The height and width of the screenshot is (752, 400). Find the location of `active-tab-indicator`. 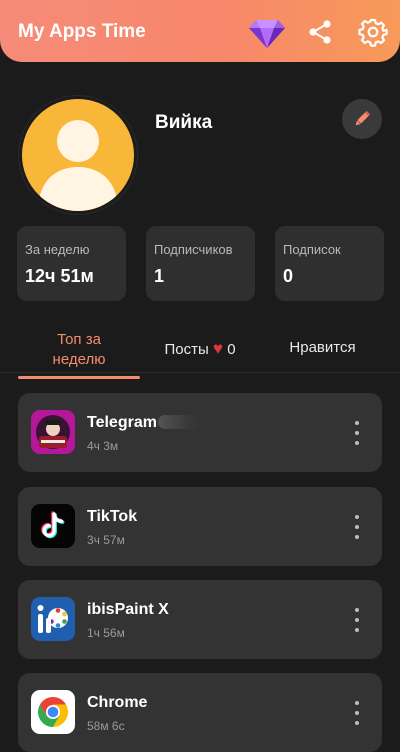

active-tab-indicator is located at coordinates (79, 377).